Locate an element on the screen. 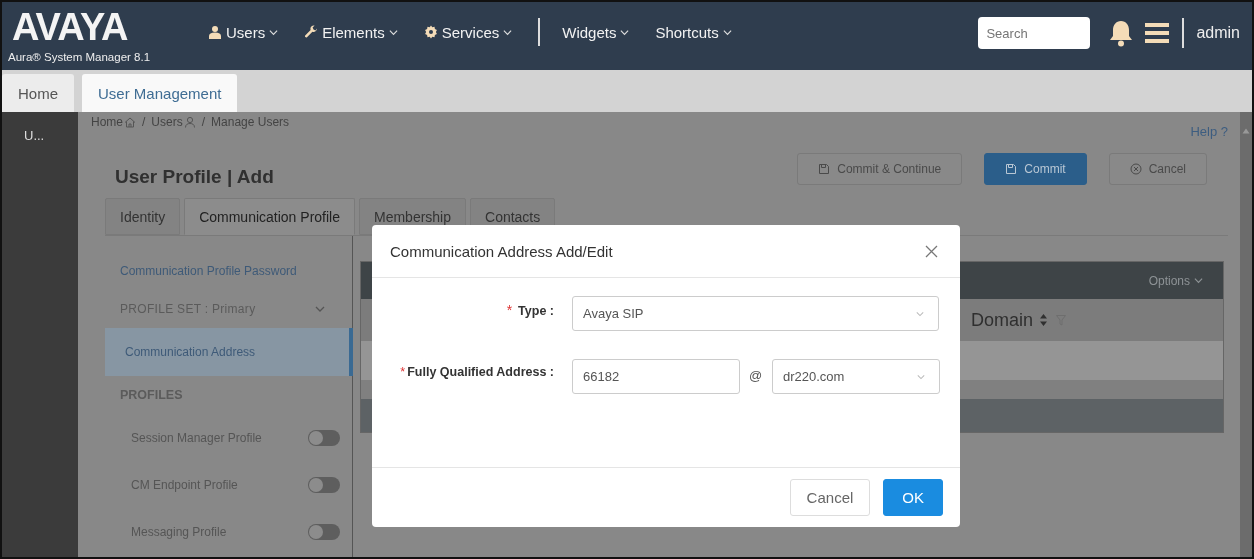  at-sign: @ is located at coordinates (755, 375).